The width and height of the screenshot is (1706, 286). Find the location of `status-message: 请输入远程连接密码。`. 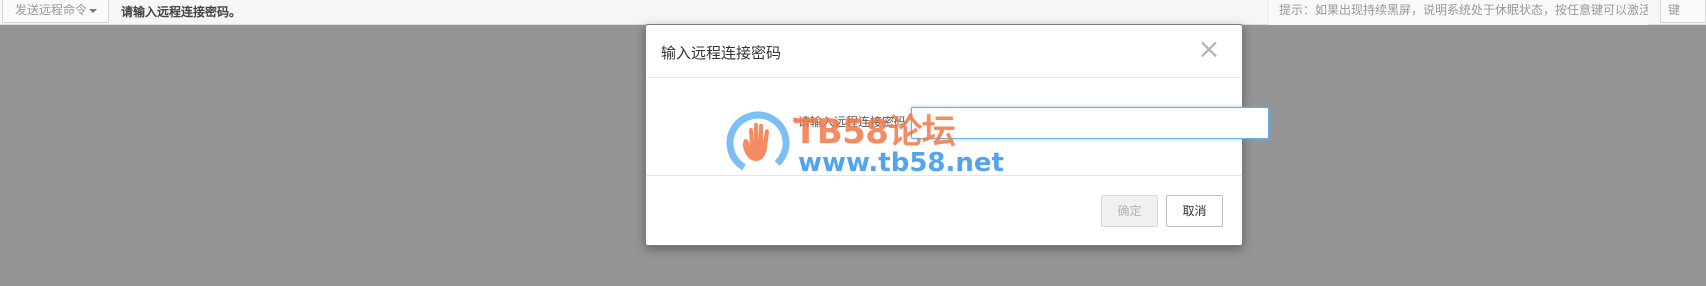

status-message: 请输入远程连接密码。 is located at coordinates (181, 12).